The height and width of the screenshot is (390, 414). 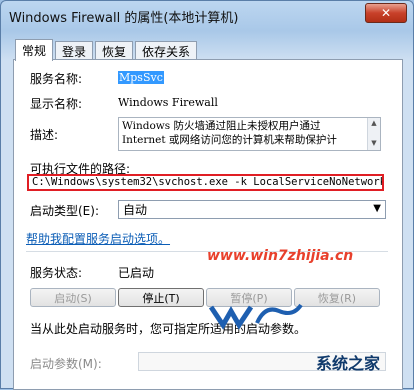 I want to click on status-value: 已启动, so click(x=136, y=273).